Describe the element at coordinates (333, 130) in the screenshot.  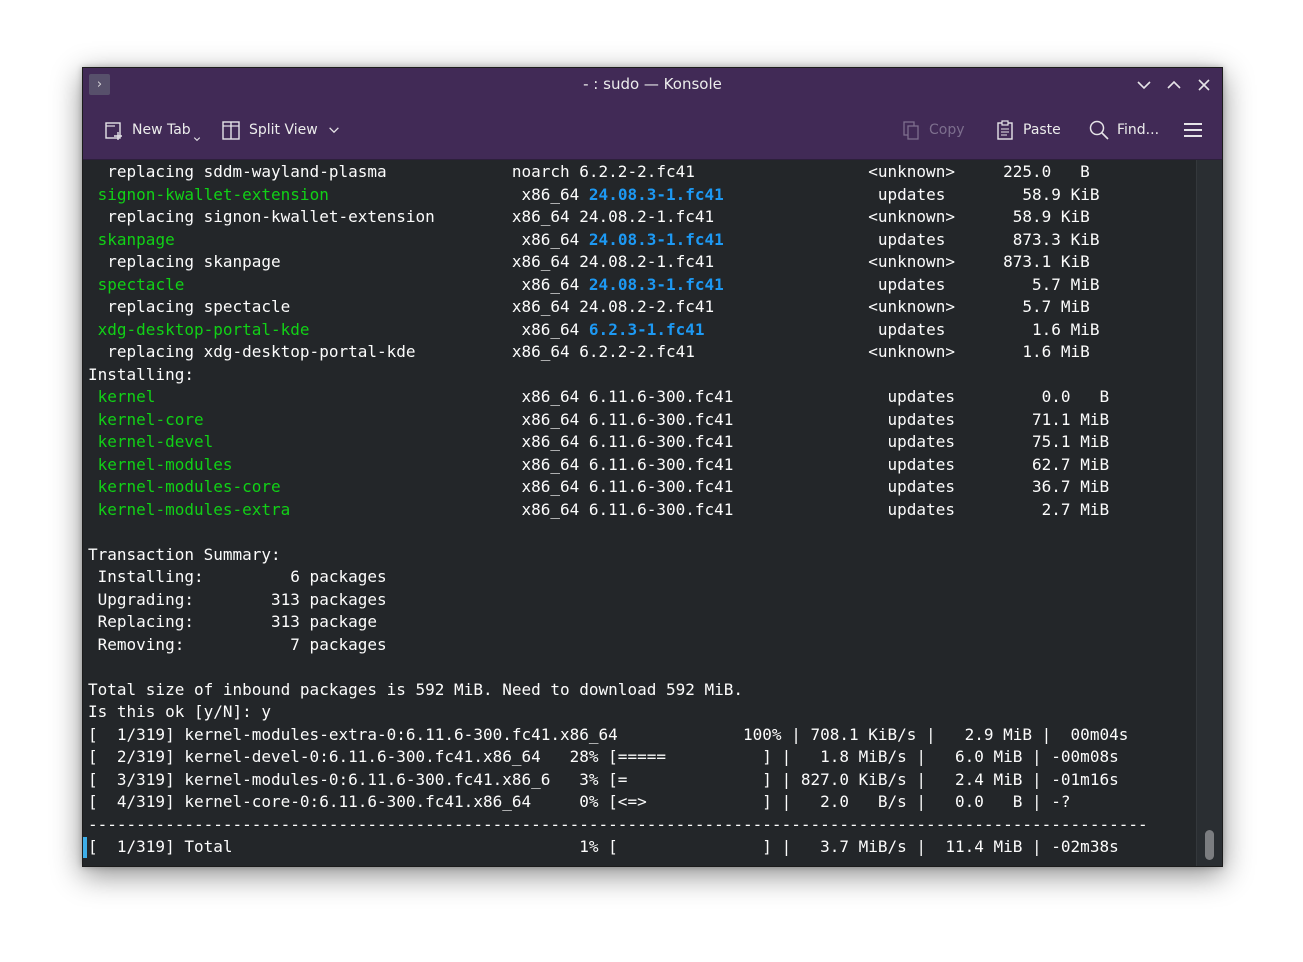
I see `split-view-dropdown-icon` at that location.